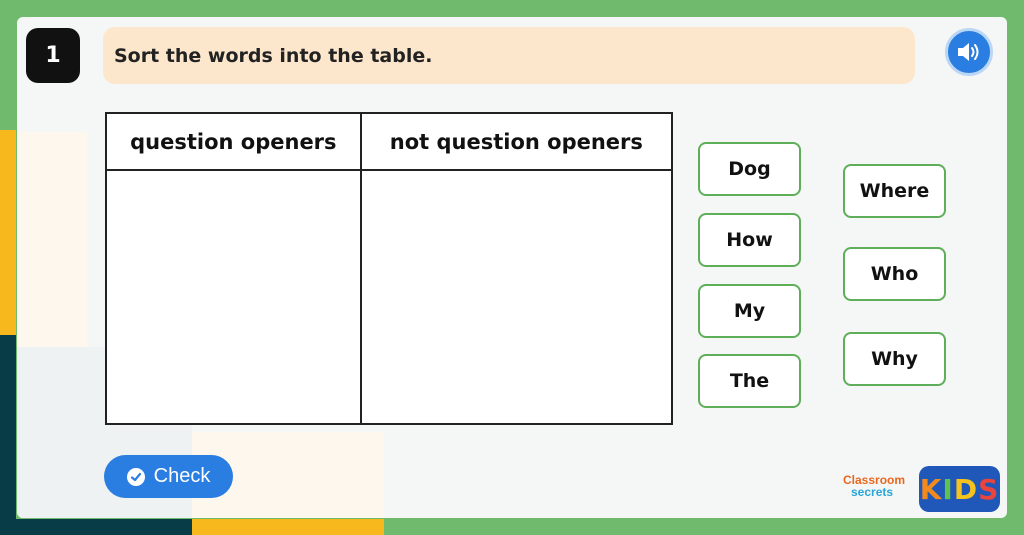 The height and width of the screenshot is (535, 1024). What do you see at coordinates (516, 297) in the screenshot?
I see `drop-zone-not-question-openers` at bounding box center [516, 297].